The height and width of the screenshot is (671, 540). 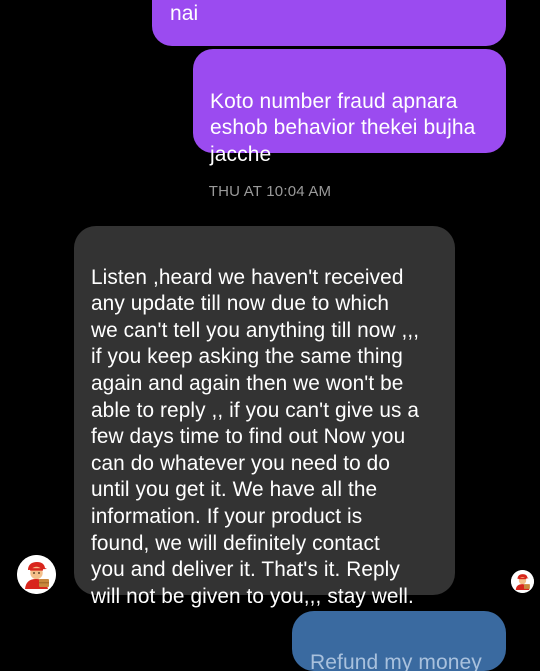 What do you see at coordinates (184, 13) in the screenshot?
I see `message-text: pathaisen sheta porjonto bolen nai` at bounding box center [184, 13].